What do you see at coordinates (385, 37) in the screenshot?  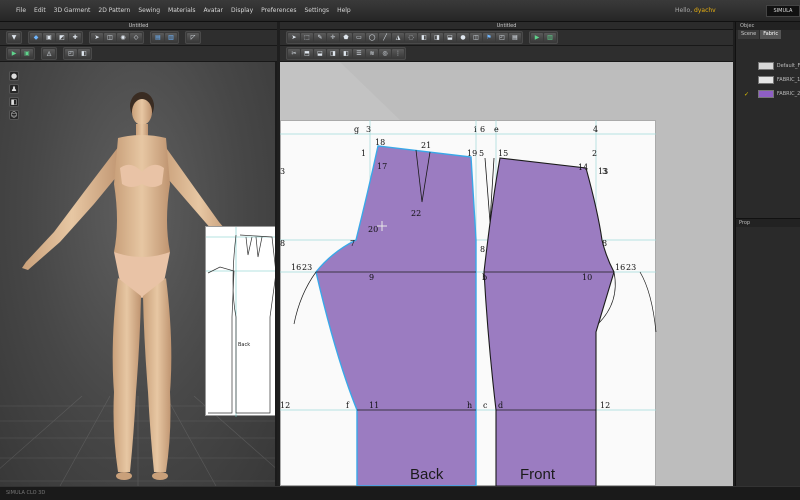 I see `internal-line-icon: ╱` at bounding box center [385, 37].